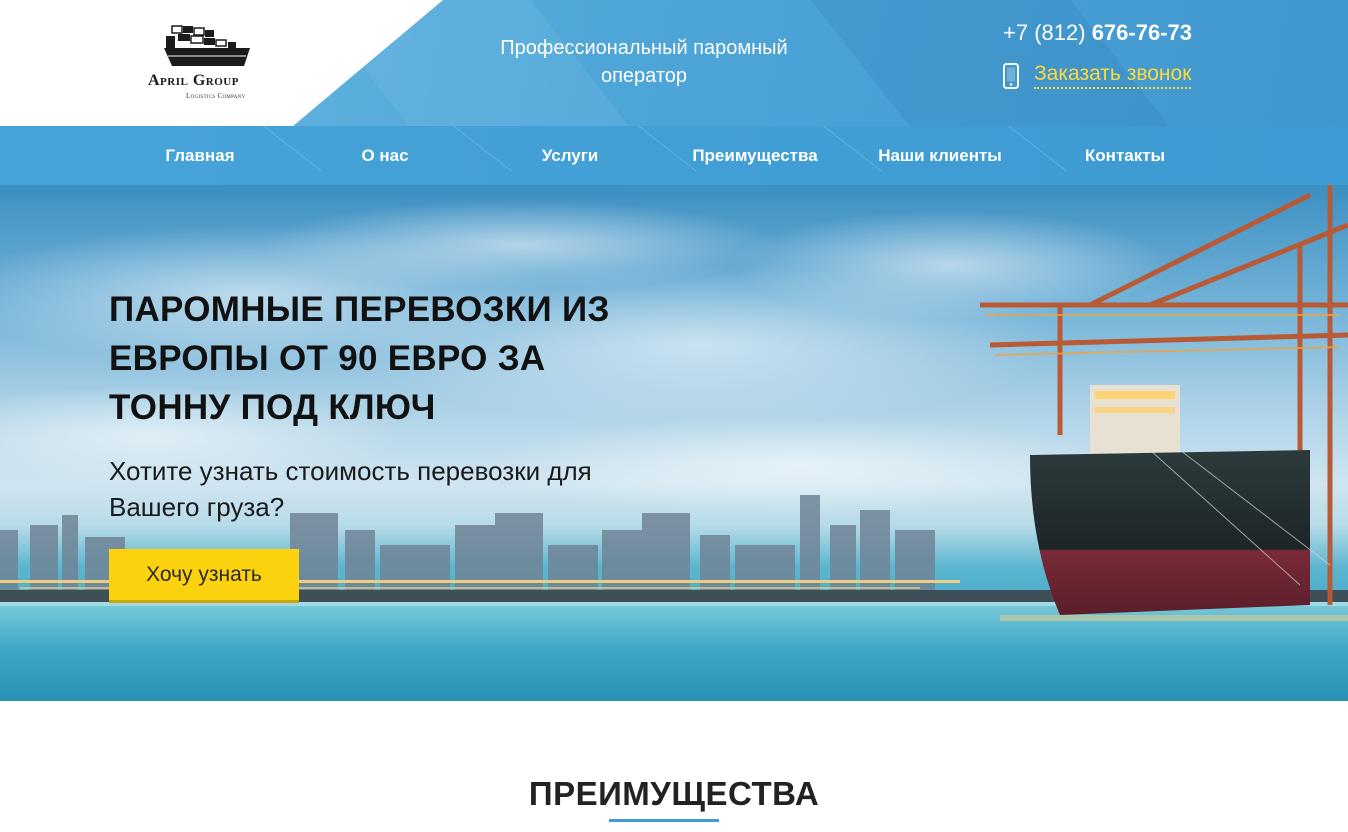  I want to click on nav-item-about: О нас, so click(384, 156).